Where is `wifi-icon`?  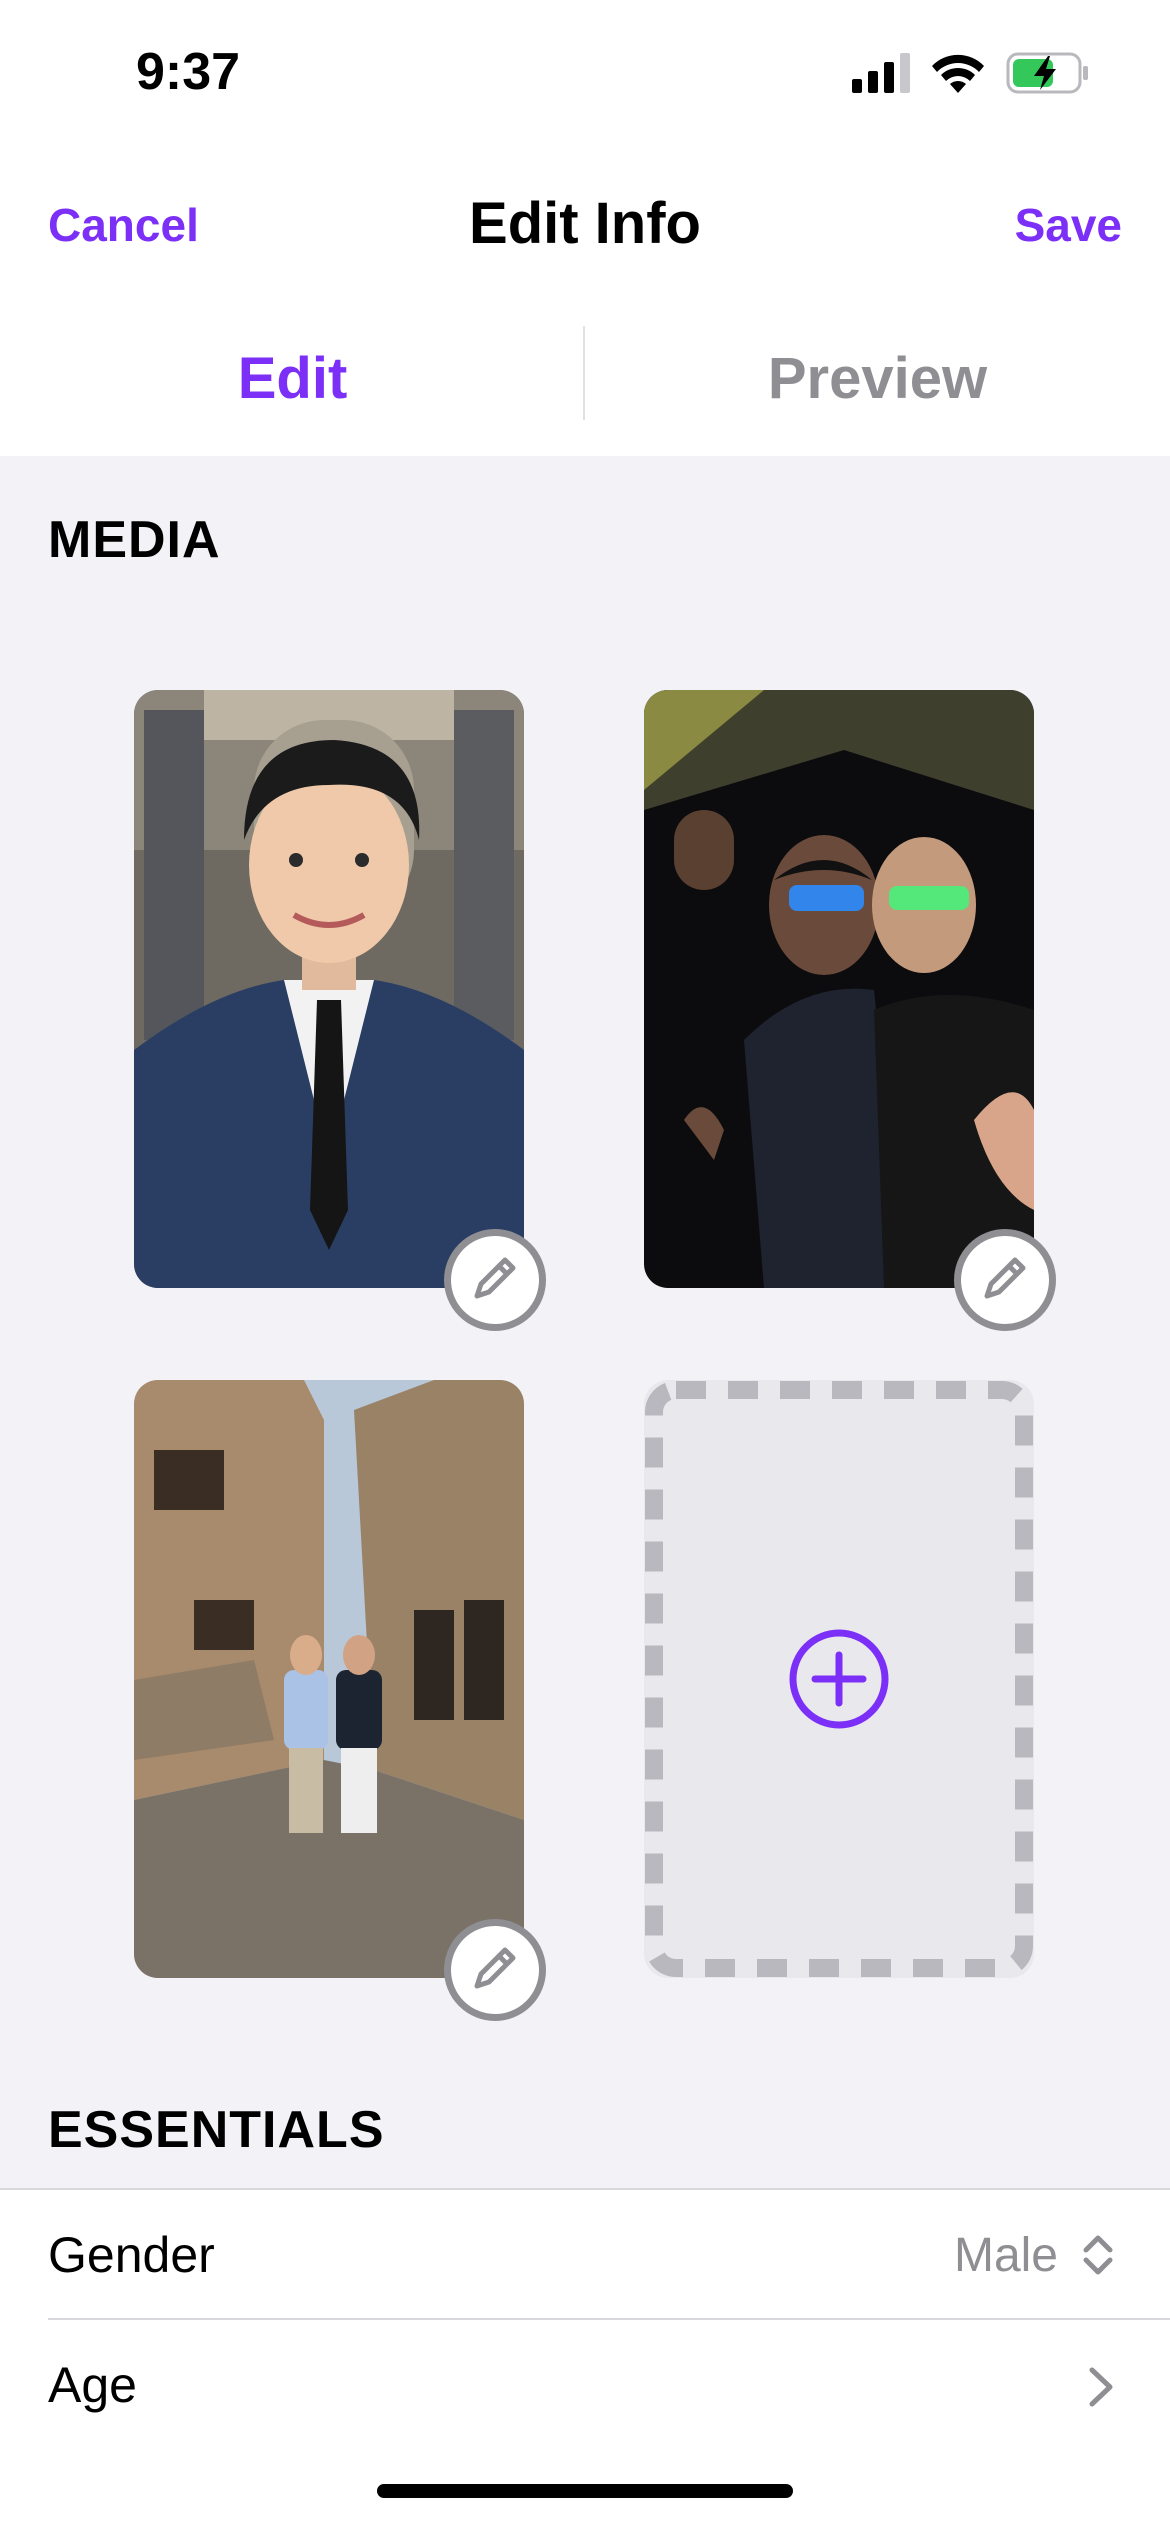
wifi-icon is located at coordinates (958, 75).